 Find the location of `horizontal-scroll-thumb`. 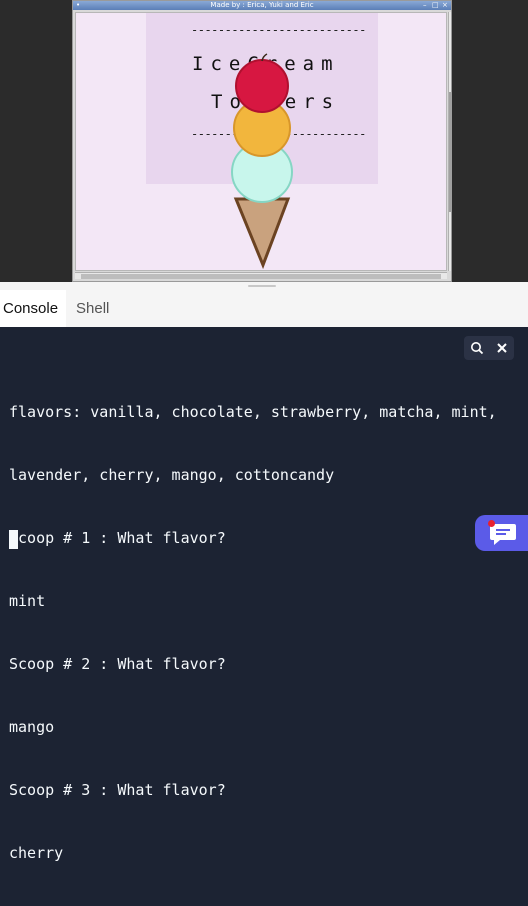

horizontal-scroll-thumb is located at coordinates (261, 276).